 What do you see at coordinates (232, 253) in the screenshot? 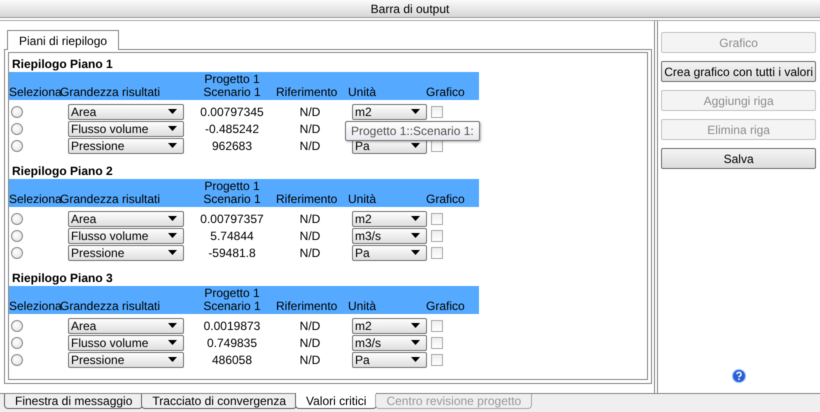
I see `value-cell: -59481.8` at bounding box center [232, 253].